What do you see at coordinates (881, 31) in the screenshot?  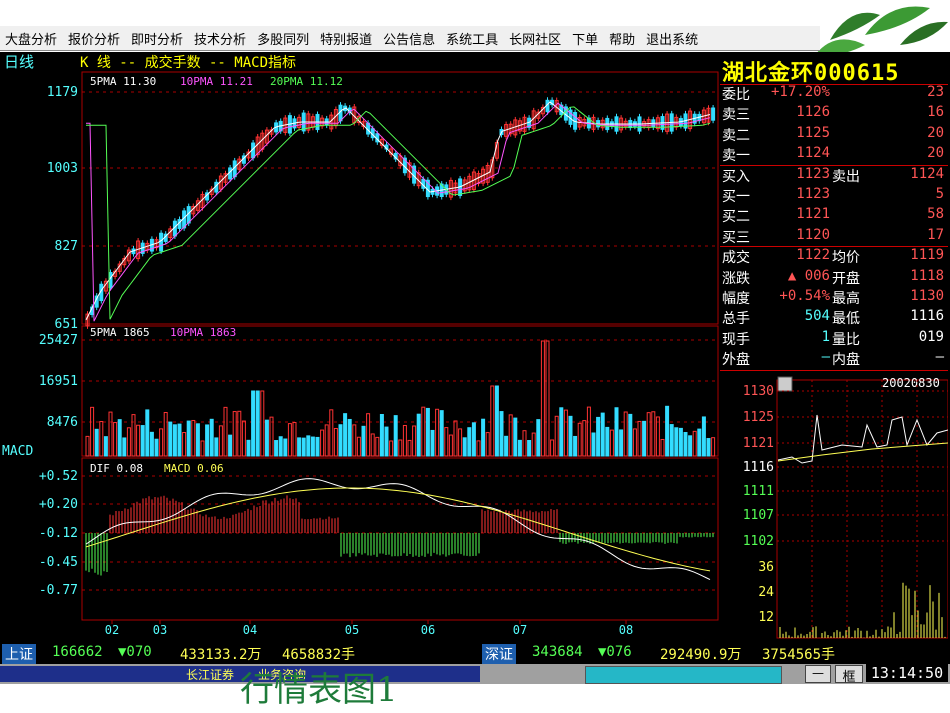 I see `leaf-decoration` at bounding box center [881, 31].